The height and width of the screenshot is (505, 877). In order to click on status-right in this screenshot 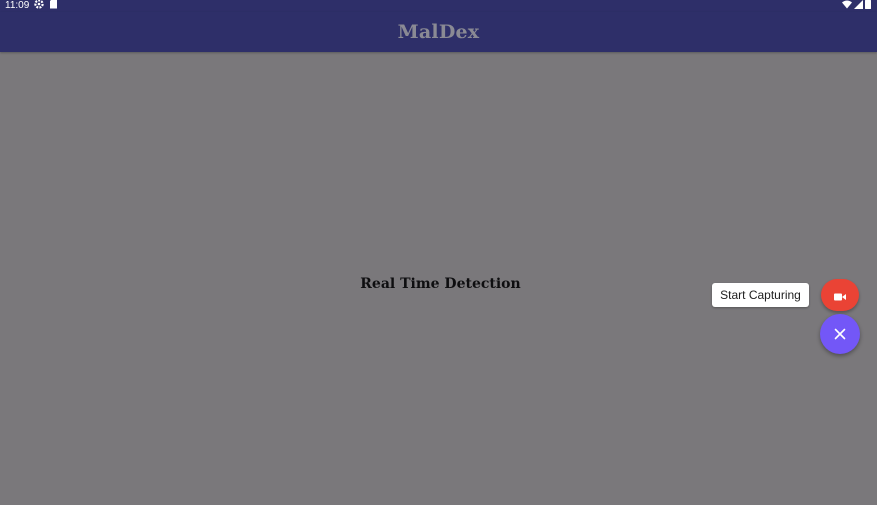, I will do `click(856, 6)`.